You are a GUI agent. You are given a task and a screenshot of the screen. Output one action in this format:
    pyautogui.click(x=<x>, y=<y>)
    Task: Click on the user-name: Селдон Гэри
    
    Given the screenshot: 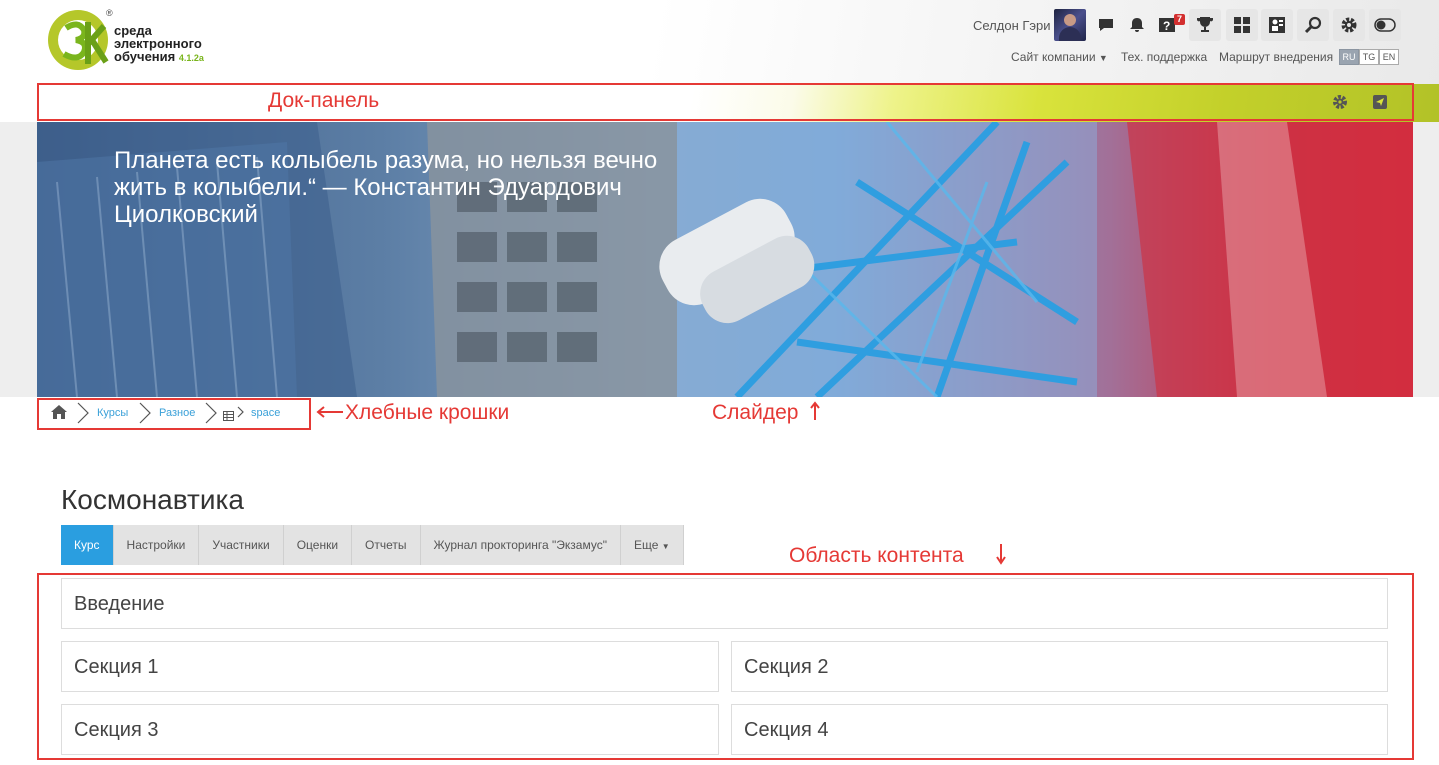 What is the action you would take?
    pyautogui.click(x=1012, y=25)
    